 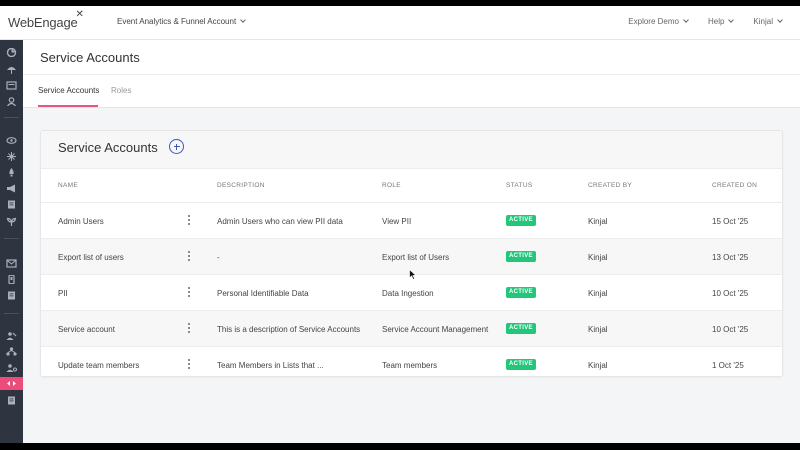 What do you see at coordinates (11, 52) in the screenshot?
I see `dashboard-icon` at bounding box center [11, 52].